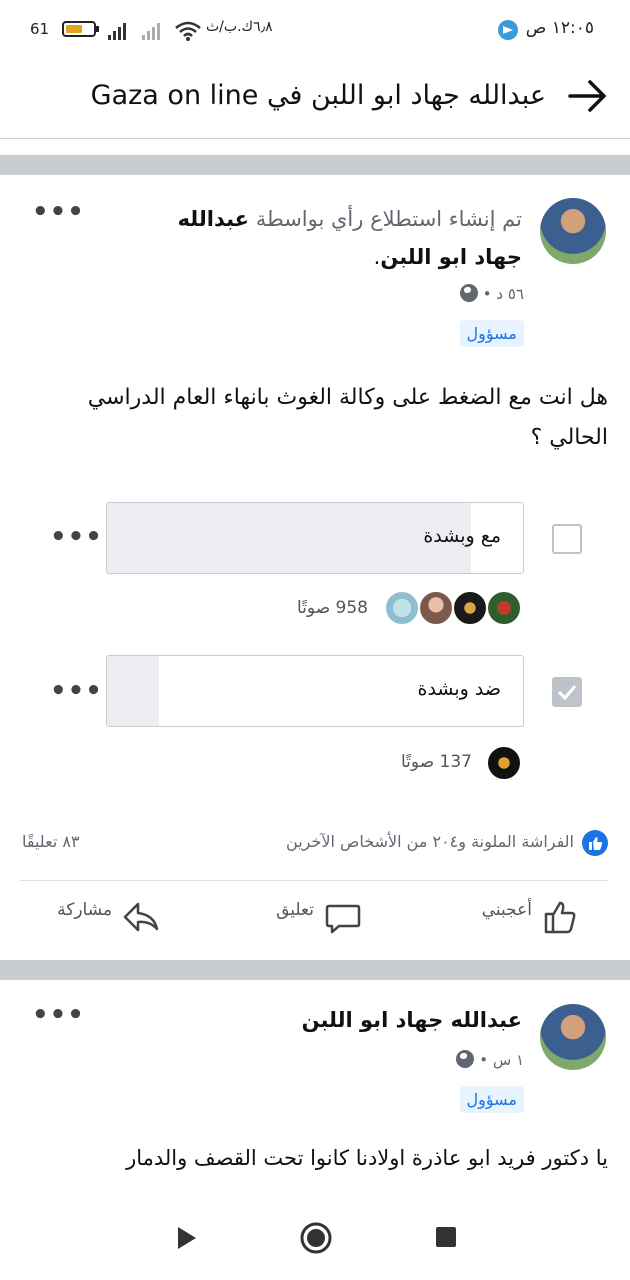  I want to click on telegram-icon, so click(508, 30).